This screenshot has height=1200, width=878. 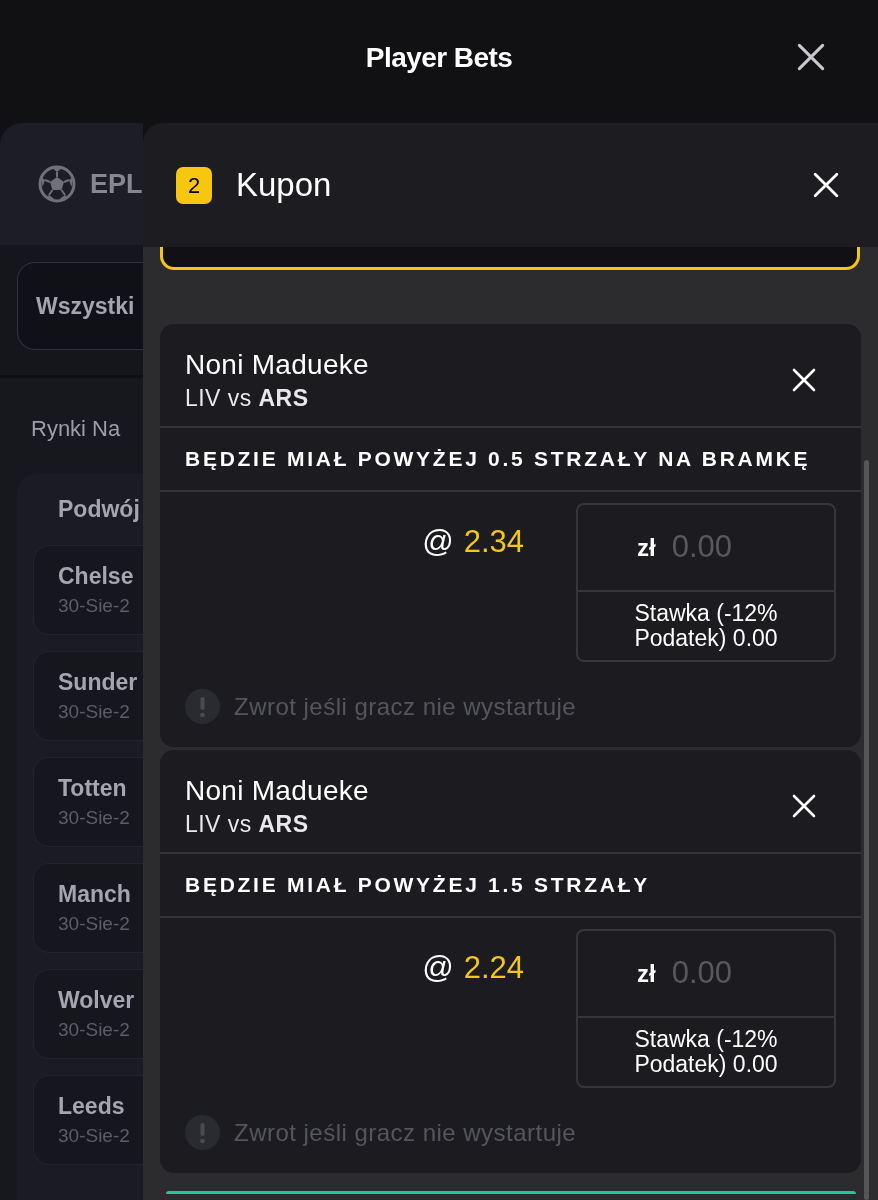 I want to click on match-card: Chelse 30-Sie-2, so click(x=88, y=590).